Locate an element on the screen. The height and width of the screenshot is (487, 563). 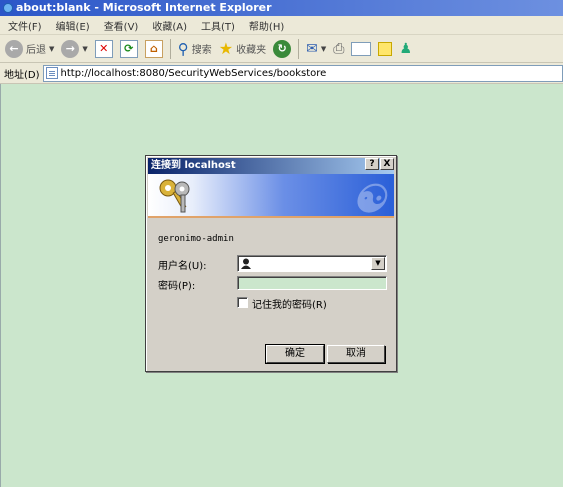
note-icon is located at coordinates (385, 48).